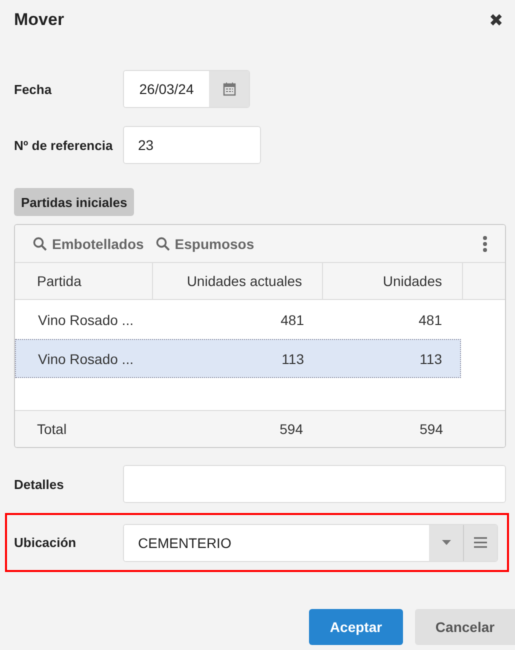 The height and width of the screenshot is (650, 515). Describe the element at coordinates (33, 89) in the screenshot. I see `field-label: Fecha` at that location.